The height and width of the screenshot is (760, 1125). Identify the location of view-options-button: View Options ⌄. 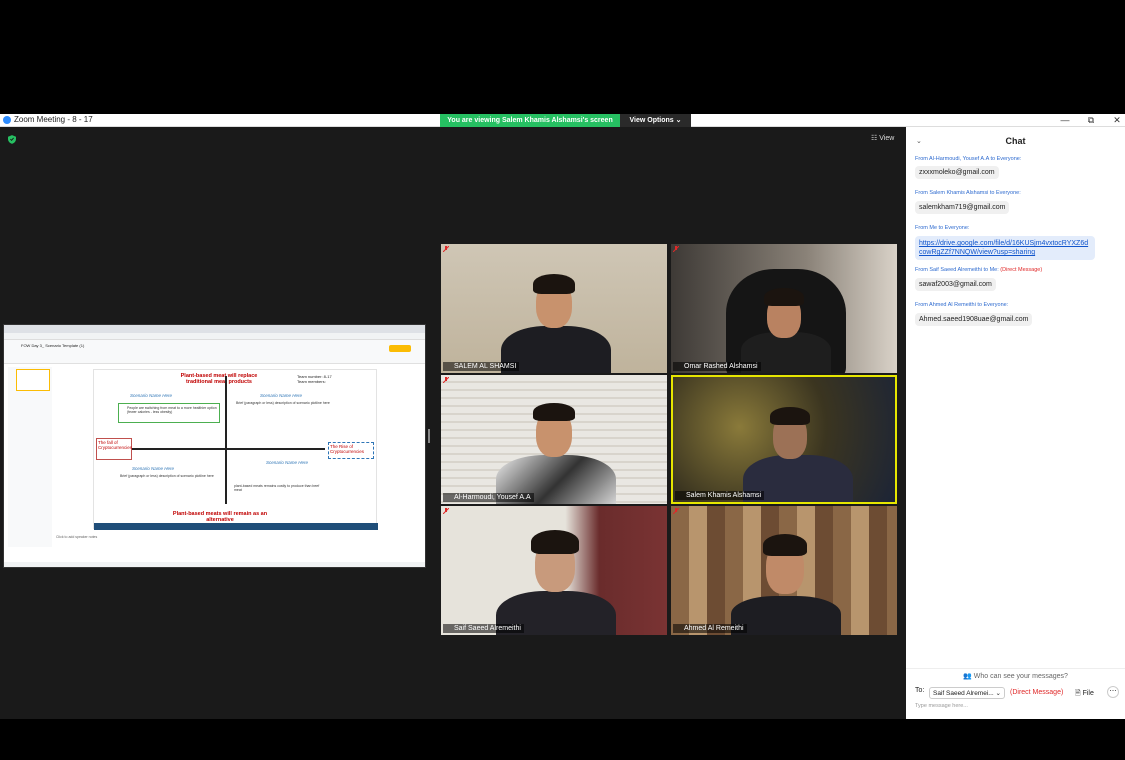
(655, 120).